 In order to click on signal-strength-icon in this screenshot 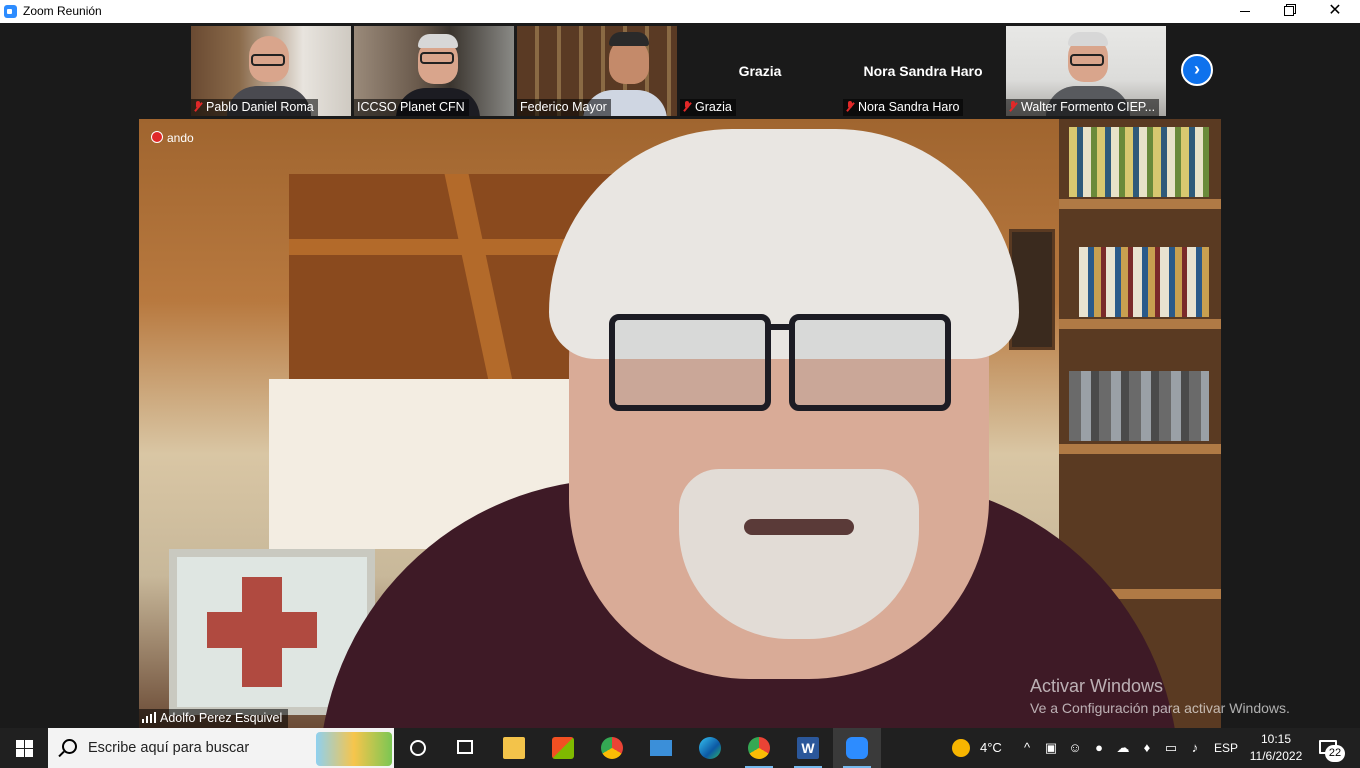, I will do `click(149, 717)`.